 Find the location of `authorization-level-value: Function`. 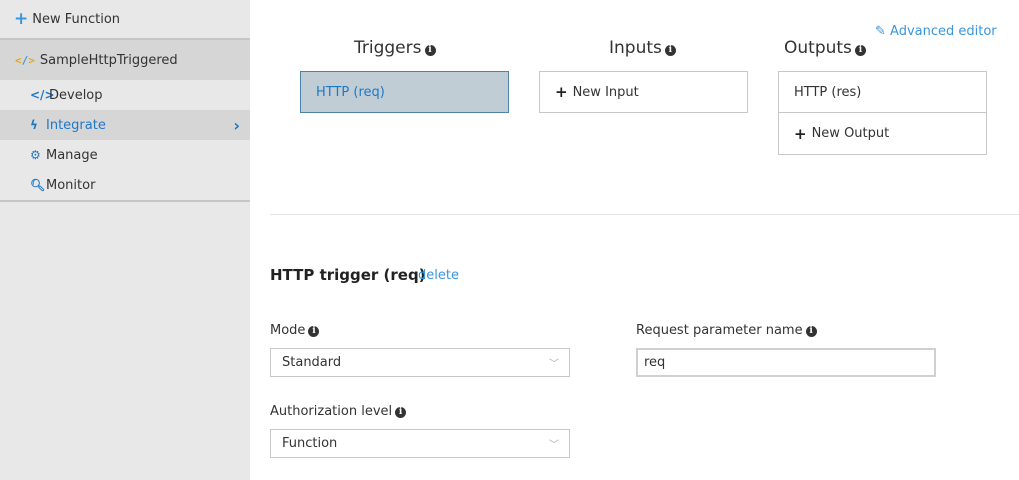

authorization-level-value: Function is located at coordinates (310, 443).